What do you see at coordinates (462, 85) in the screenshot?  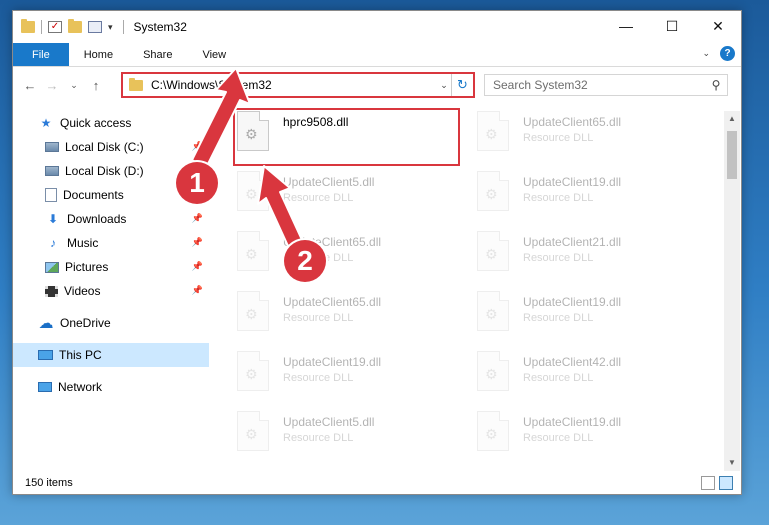 I see `refresh-icon: ↻` at bounding box center [462, 85].